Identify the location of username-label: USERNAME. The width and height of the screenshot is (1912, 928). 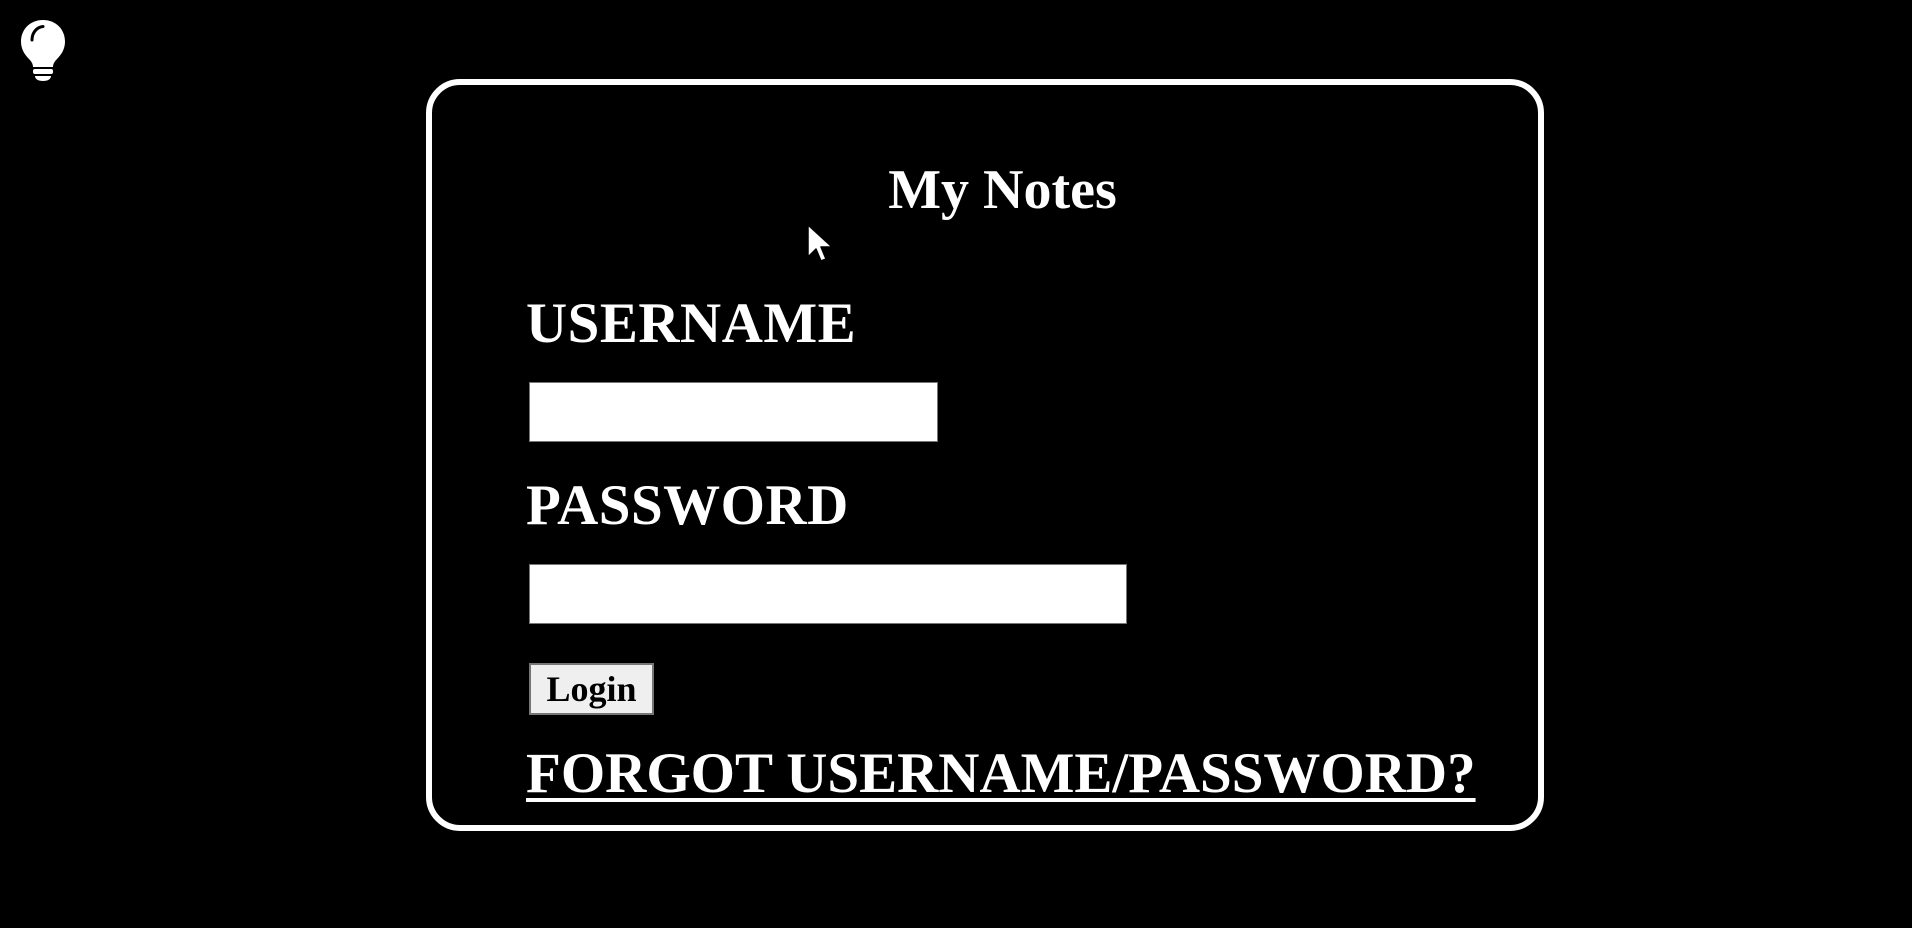
(691, 323).